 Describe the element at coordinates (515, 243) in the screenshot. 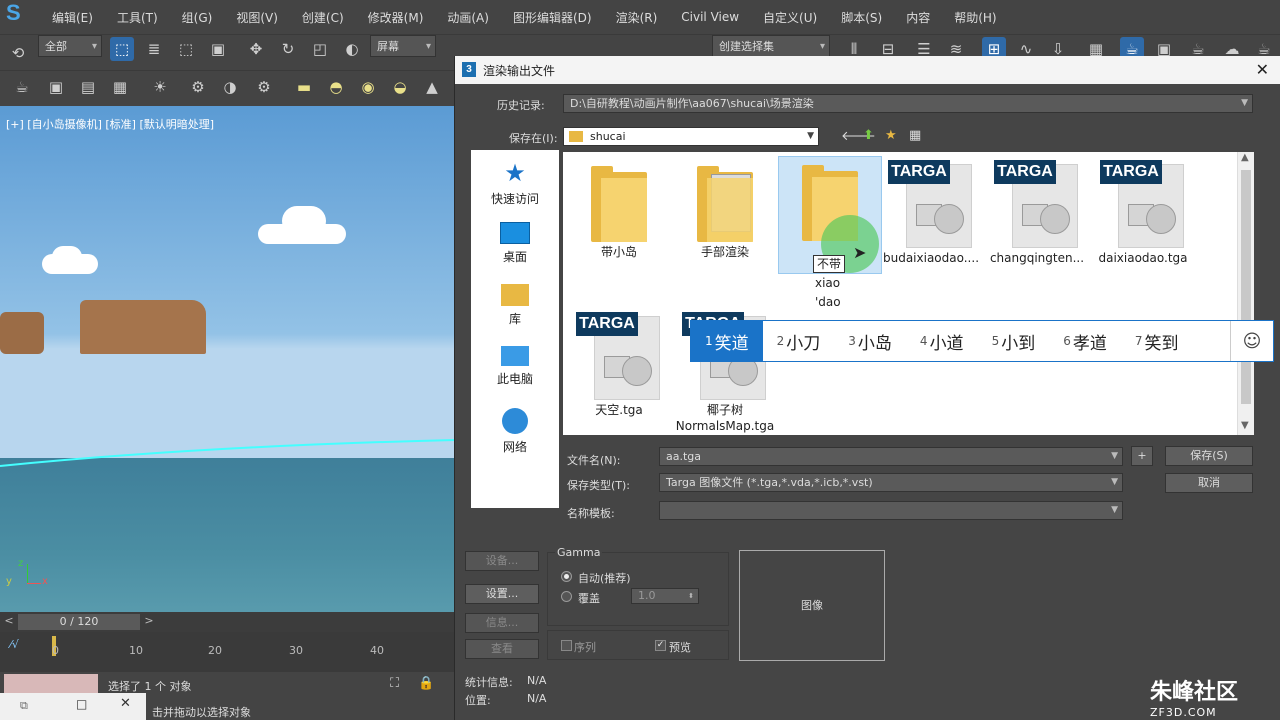

I see `place-desktop: 桌面` at that location.